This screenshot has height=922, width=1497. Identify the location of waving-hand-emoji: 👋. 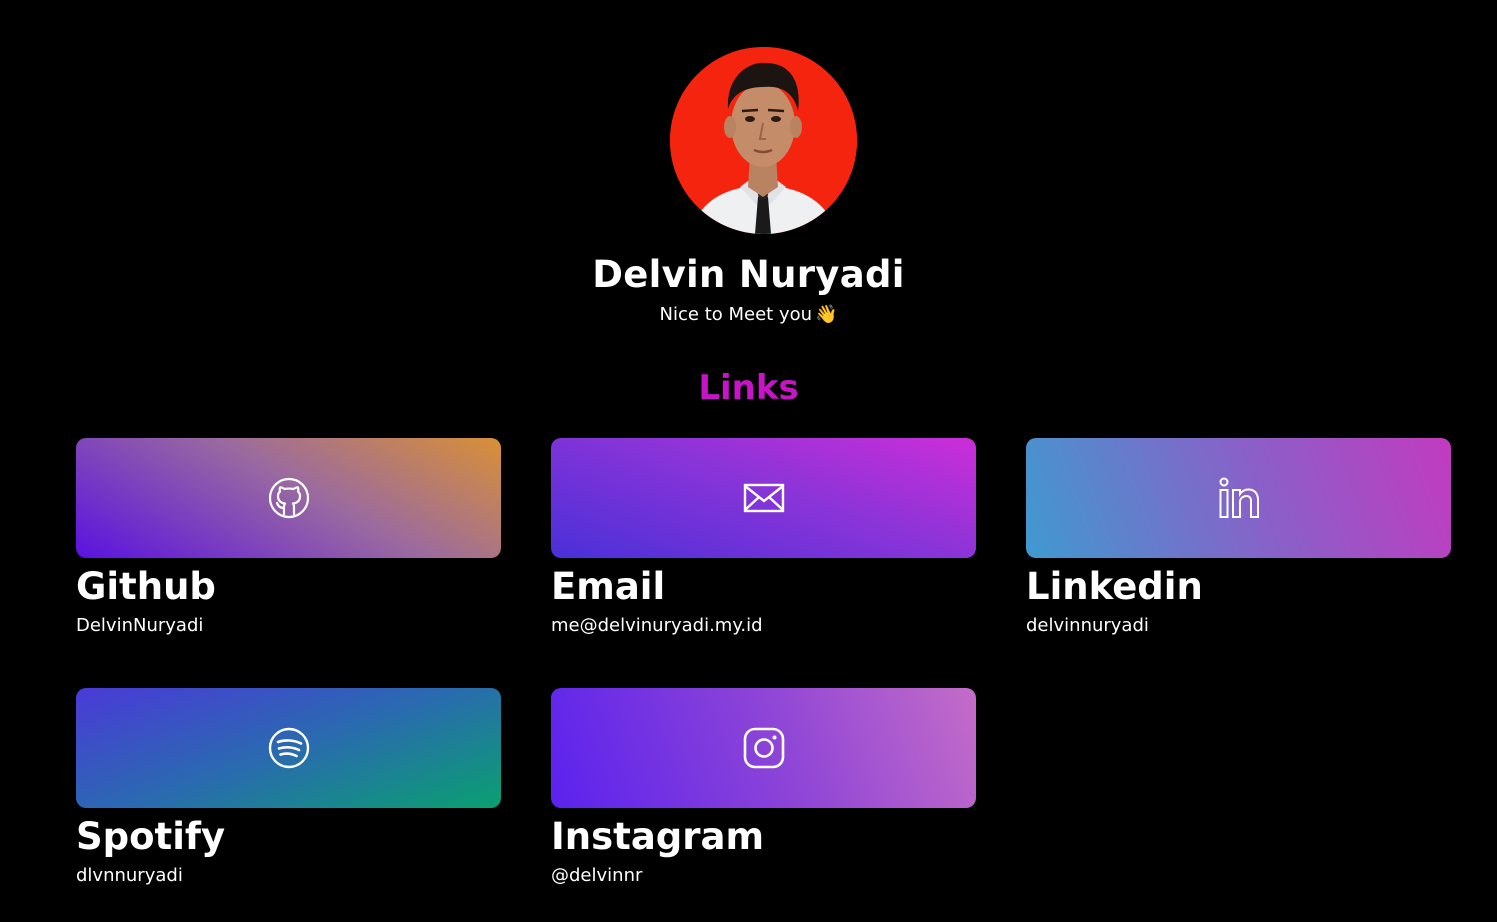
(826, 314).